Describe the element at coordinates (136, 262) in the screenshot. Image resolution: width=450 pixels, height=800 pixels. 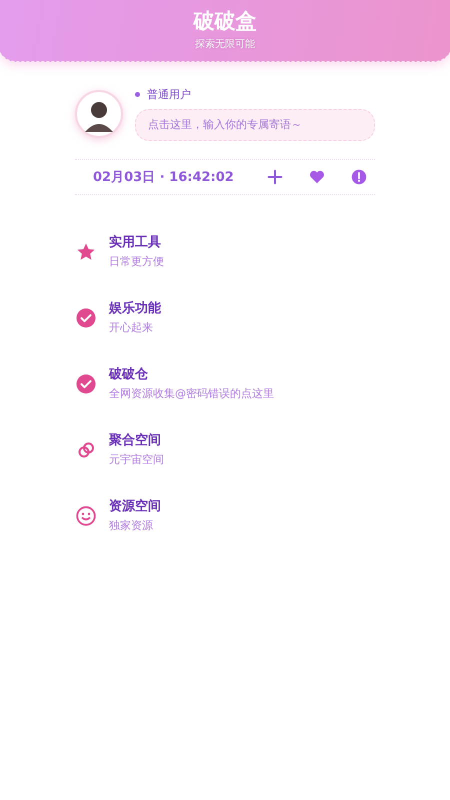
I see `menu-item-subtitle: 日常更方便` at that location.